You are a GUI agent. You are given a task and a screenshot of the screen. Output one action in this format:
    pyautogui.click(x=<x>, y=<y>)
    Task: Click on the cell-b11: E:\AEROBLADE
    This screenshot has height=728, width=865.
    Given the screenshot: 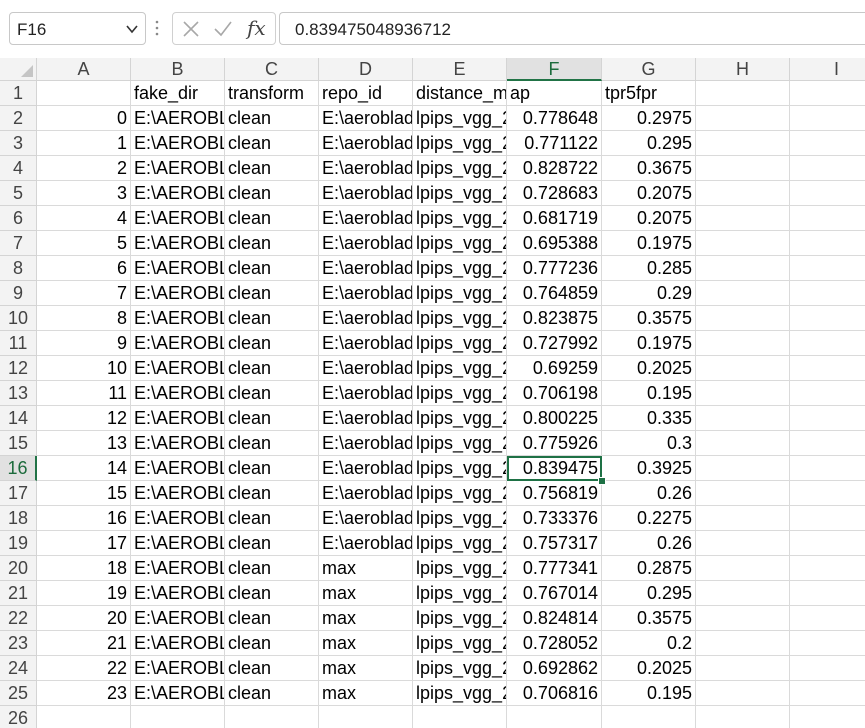 What is the action you would take?
    pyautogui.click(x=178, y=343)
    